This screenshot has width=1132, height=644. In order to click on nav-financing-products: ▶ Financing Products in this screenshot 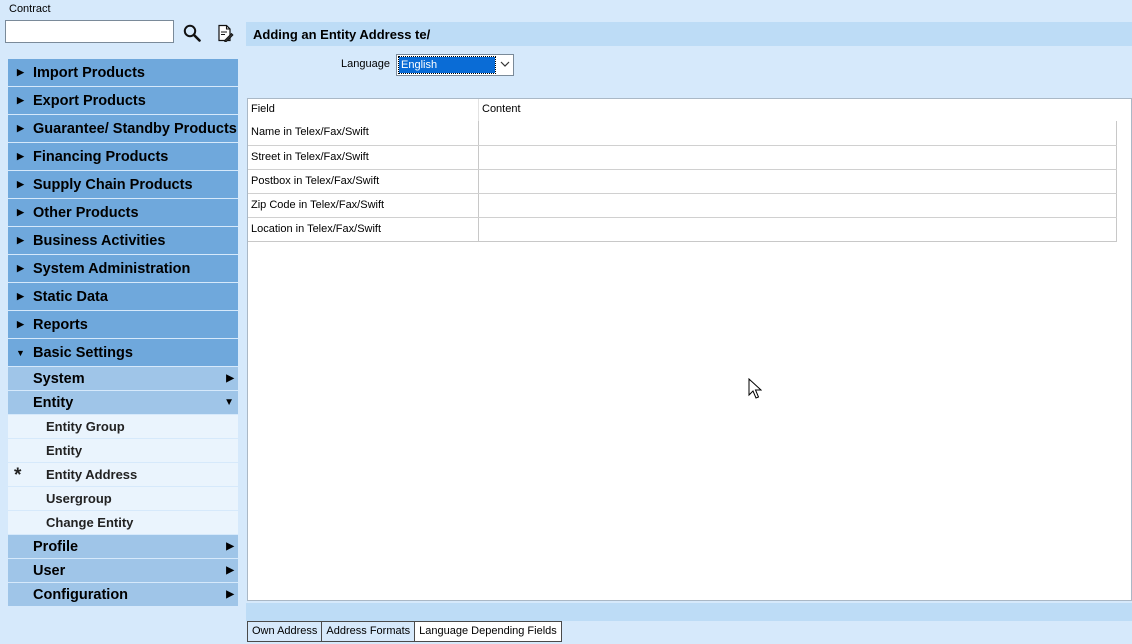, I will do `click(123, 157)`.